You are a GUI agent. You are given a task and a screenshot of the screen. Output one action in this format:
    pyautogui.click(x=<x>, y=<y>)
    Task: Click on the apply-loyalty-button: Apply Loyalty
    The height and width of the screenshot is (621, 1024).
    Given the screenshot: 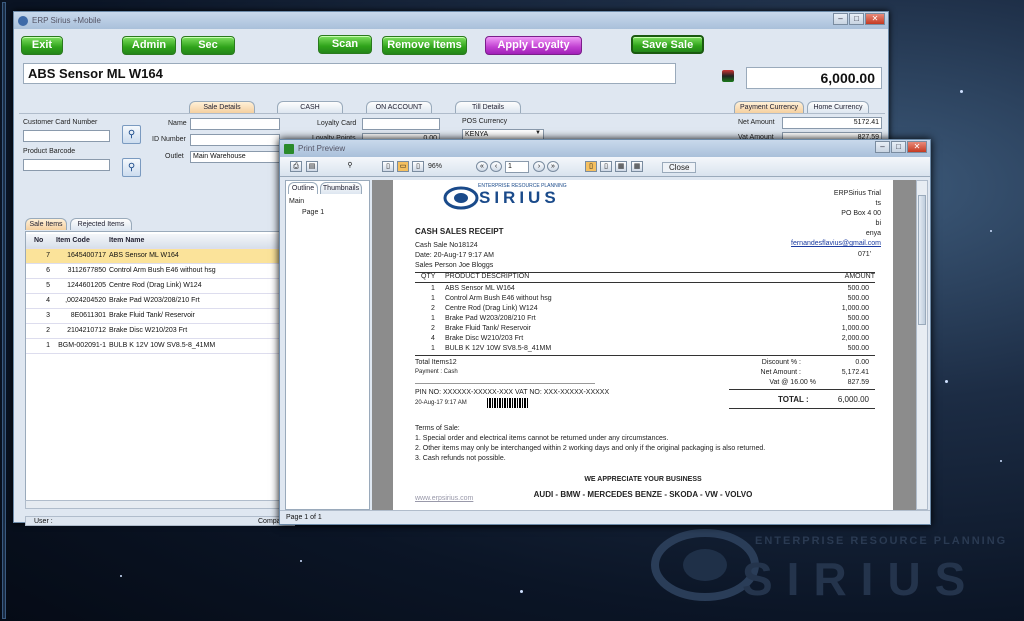 What is the action you would take?
    pyautogui.click(x=533, y=45)
    